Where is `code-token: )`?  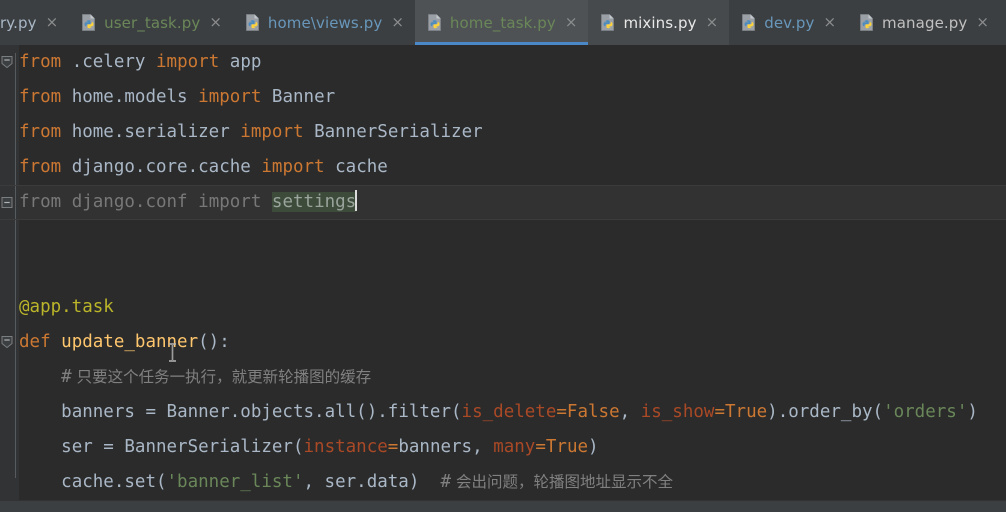 code-token: ) is located at coordinates (593, 447).